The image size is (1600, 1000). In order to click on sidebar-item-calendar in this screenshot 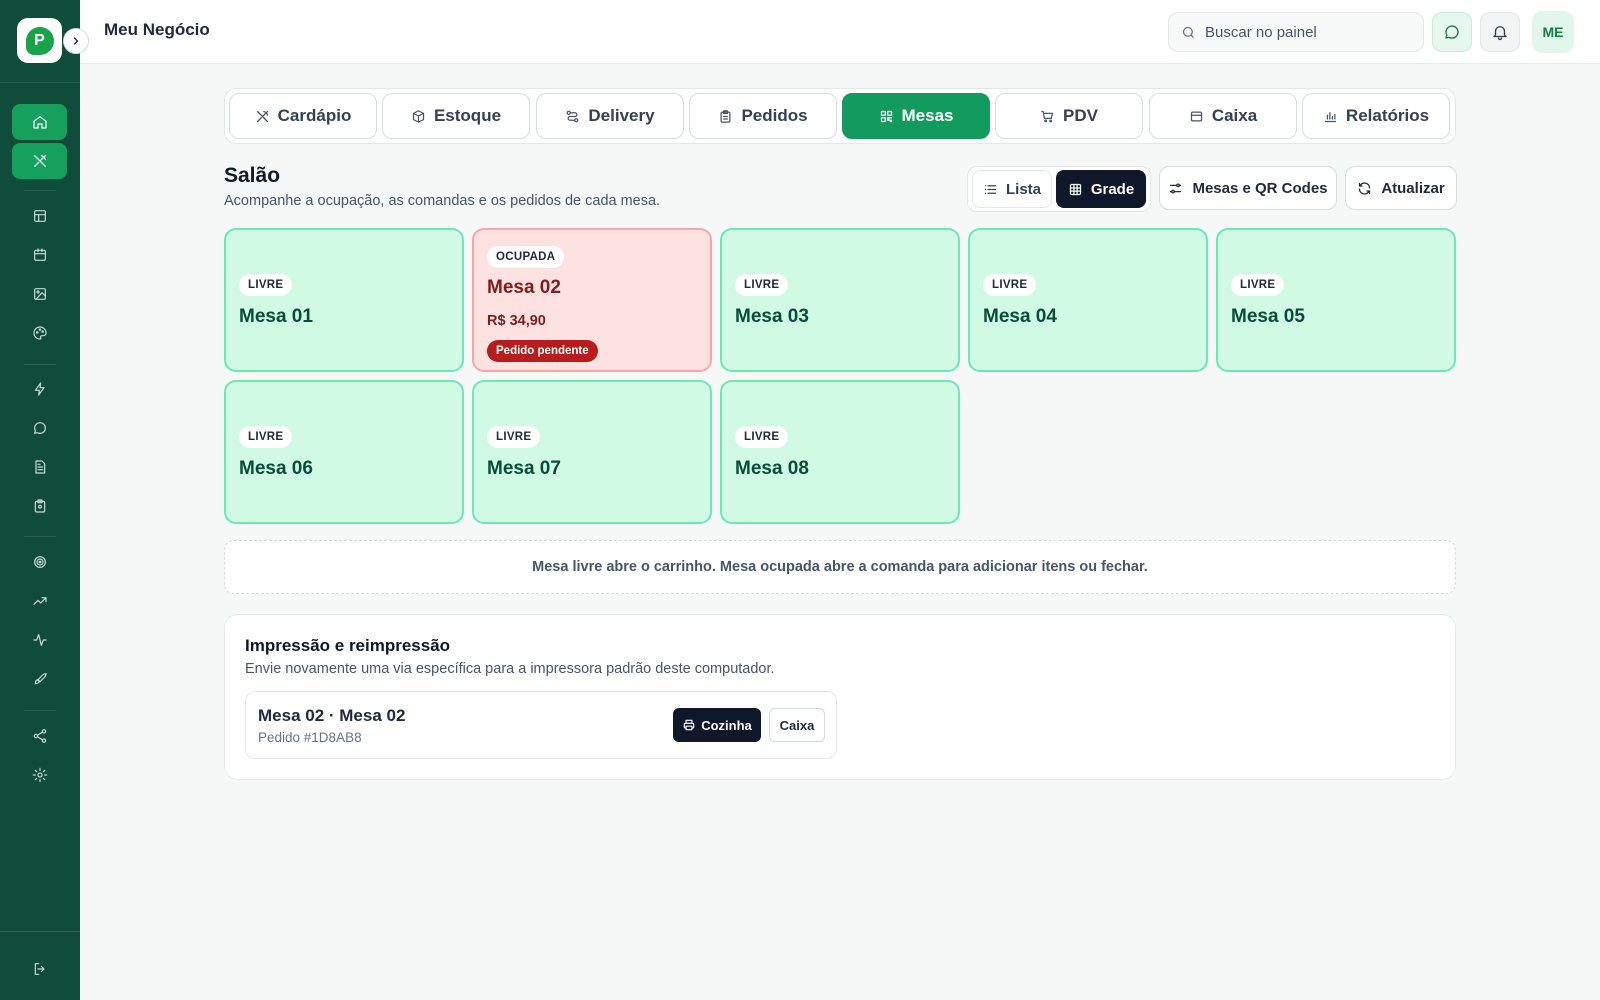, I will do `click(39, 255)`.